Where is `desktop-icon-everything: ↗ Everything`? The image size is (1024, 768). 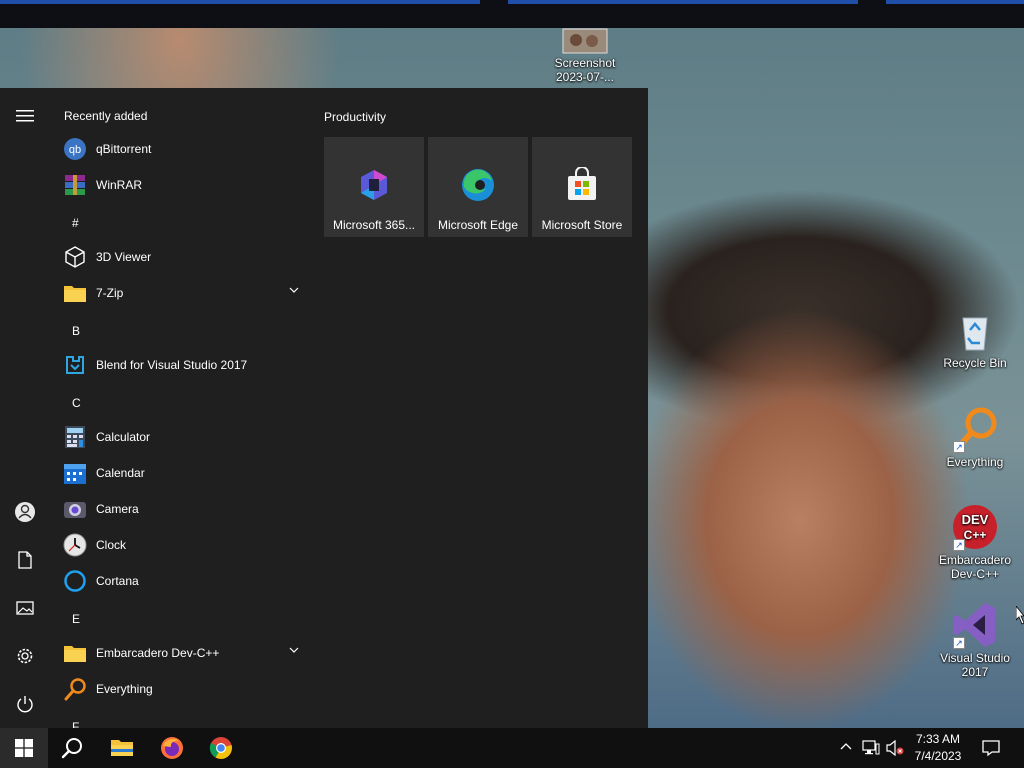 desktop-icon-everything: ↗ Everything is located at coordinates (975, 437).